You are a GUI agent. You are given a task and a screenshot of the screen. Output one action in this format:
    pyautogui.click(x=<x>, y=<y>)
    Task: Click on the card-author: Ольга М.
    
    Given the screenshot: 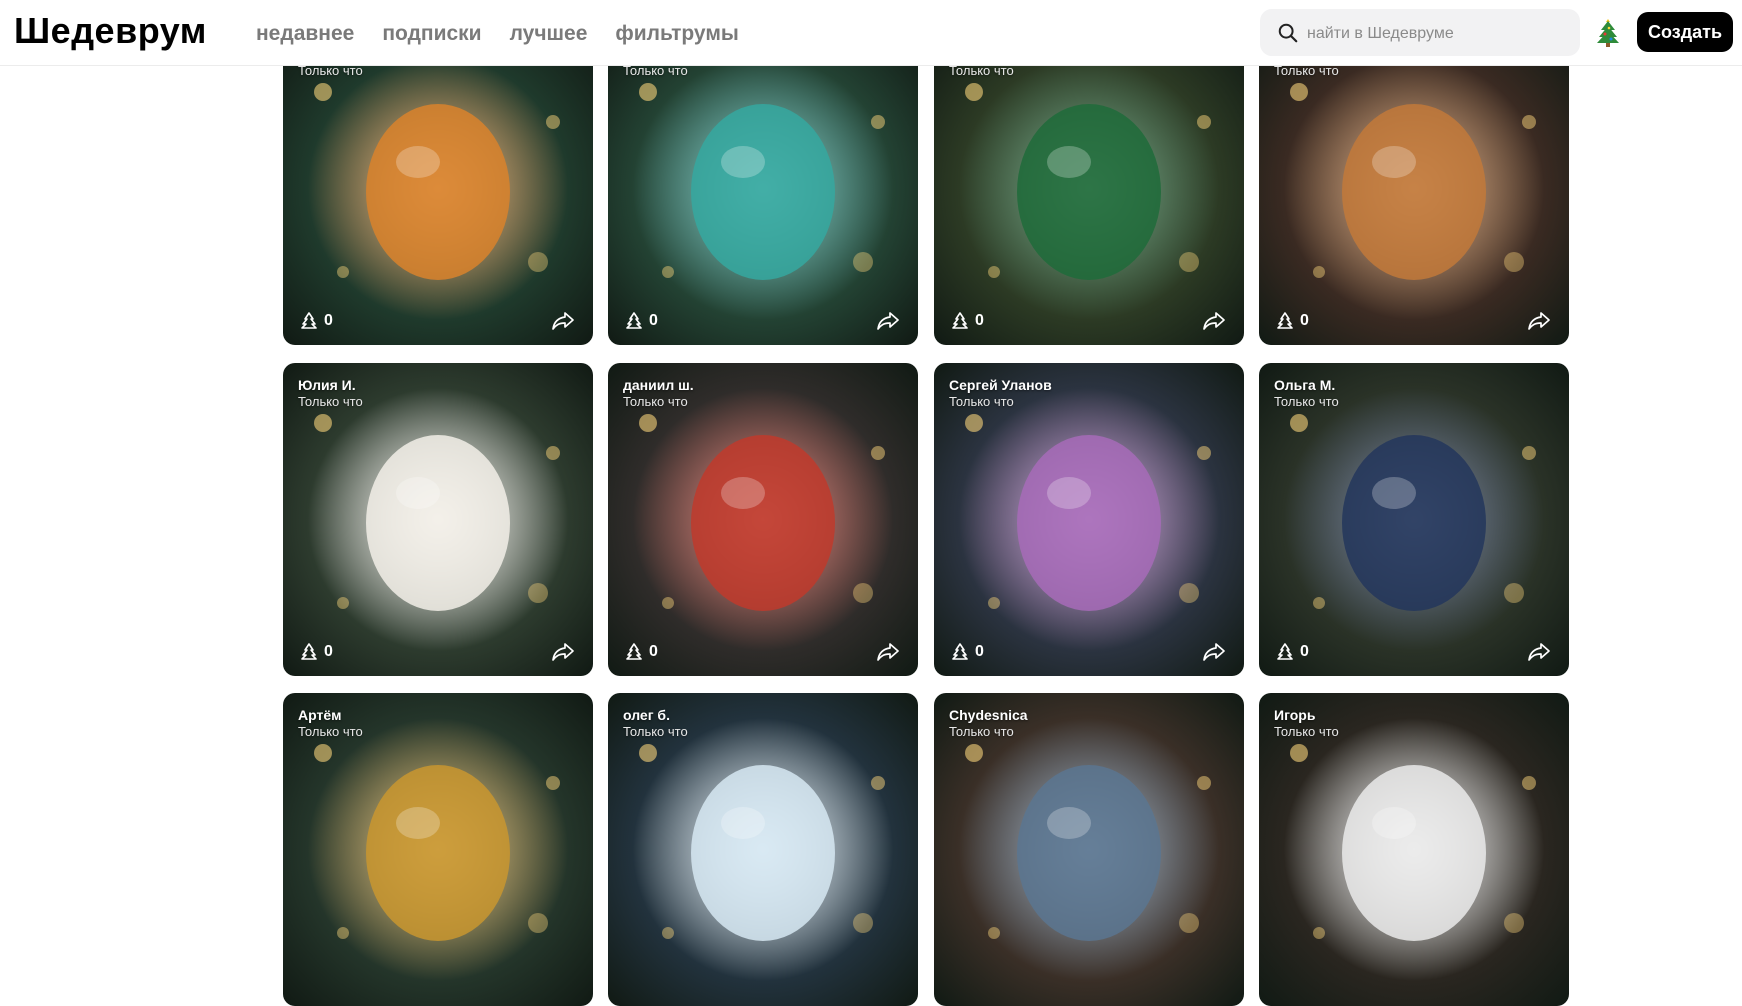 What is the action you would take?
    pyautogui.click(x=1304, y=385)
    